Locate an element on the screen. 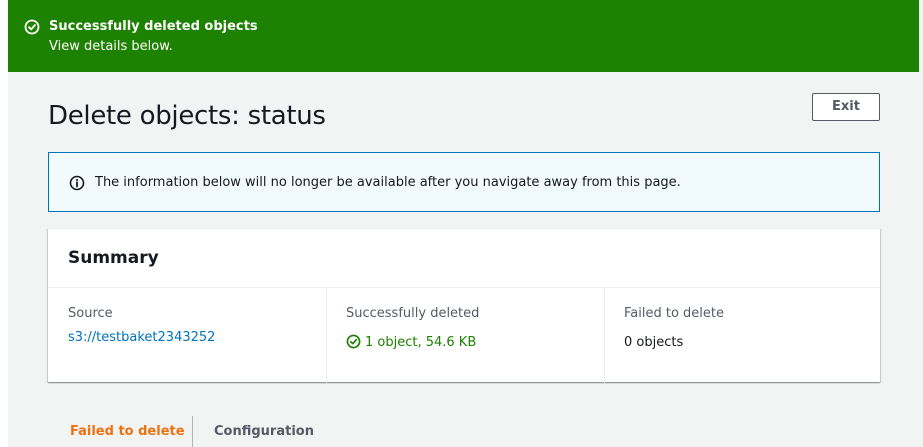 This screenshot has height=447, width=923. right-edge is located at coordinates (921, 223).